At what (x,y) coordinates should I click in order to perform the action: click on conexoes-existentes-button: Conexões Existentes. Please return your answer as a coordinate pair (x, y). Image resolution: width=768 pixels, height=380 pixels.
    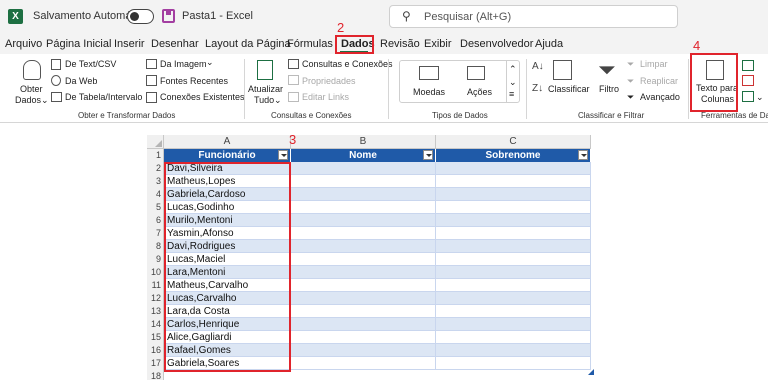
    Looking at the image, I should click on (202, 97).